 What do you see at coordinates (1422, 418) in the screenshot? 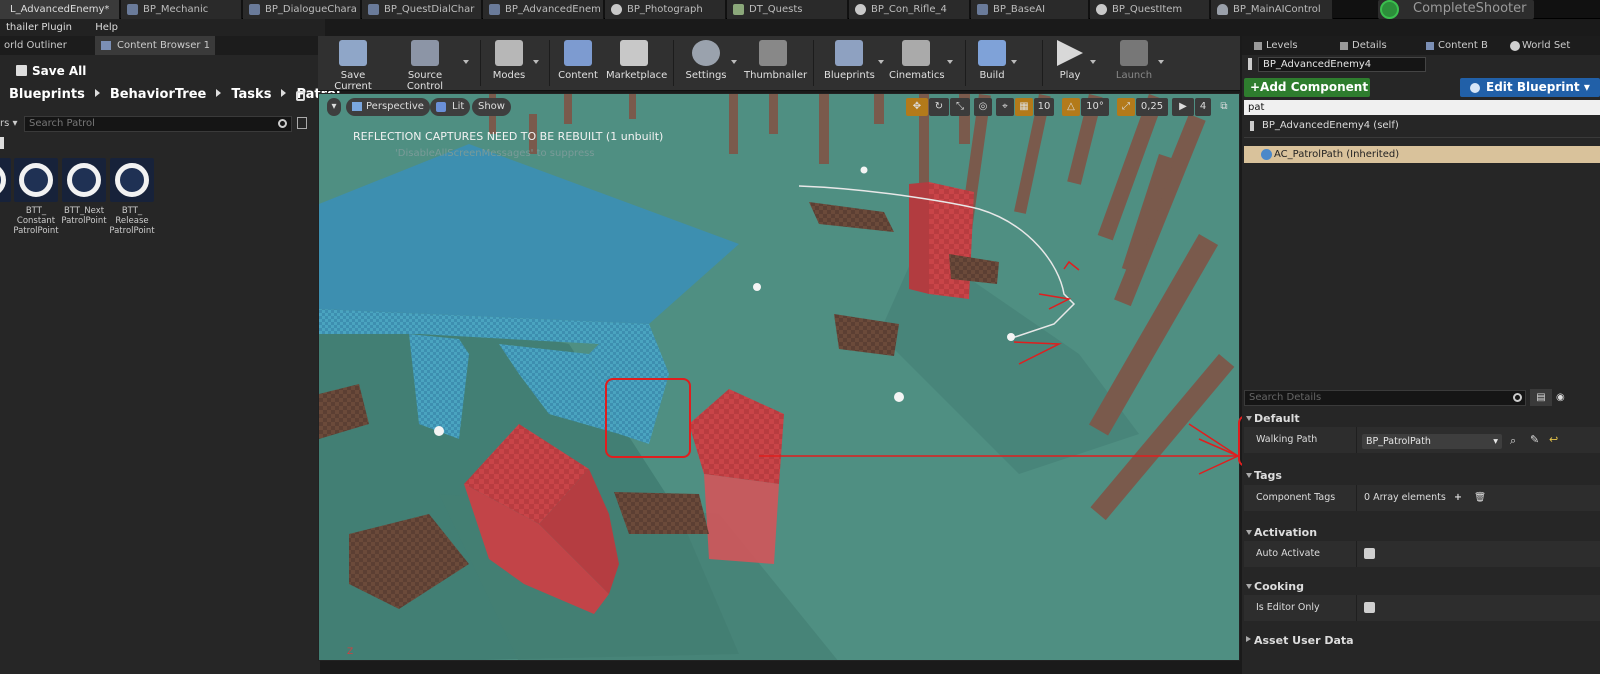
I see `category-default: Default` at bounding box center [1422, 418].